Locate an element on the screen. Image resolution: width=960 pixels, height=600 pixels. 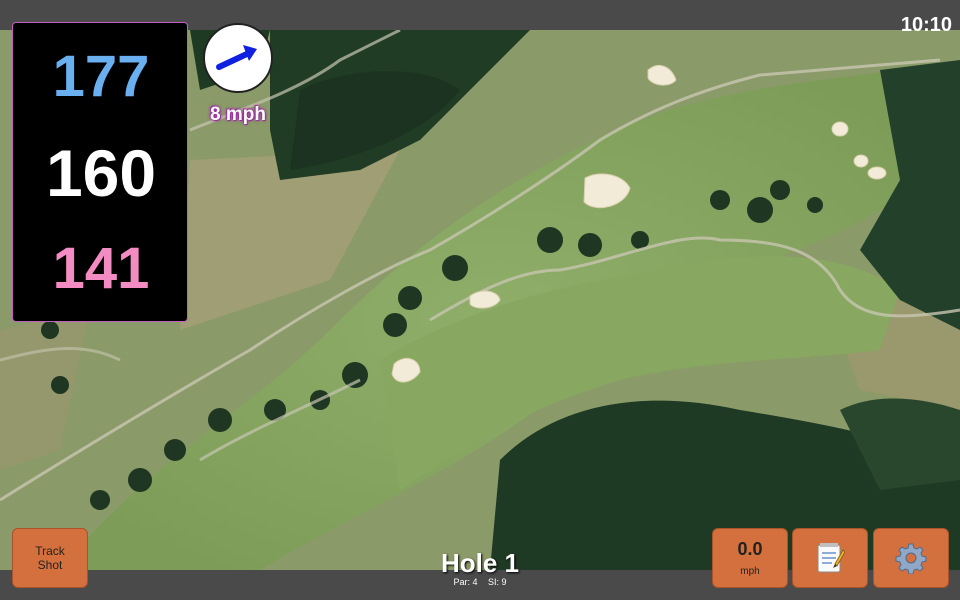
distance-panel: 177 160 141 is located at coordinates (100, 172).